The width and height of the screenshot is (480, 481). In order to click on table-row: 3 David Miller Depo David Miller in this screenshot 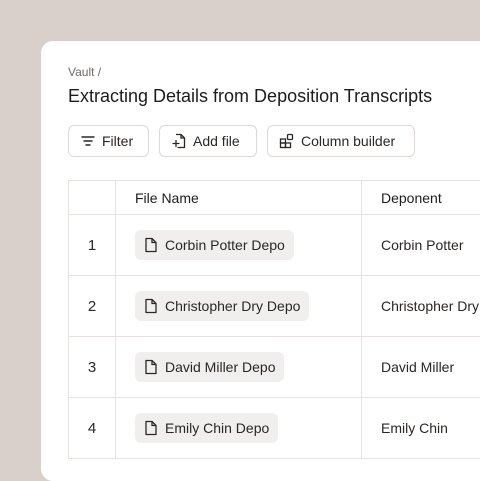, I will do `click(274, 367)`.